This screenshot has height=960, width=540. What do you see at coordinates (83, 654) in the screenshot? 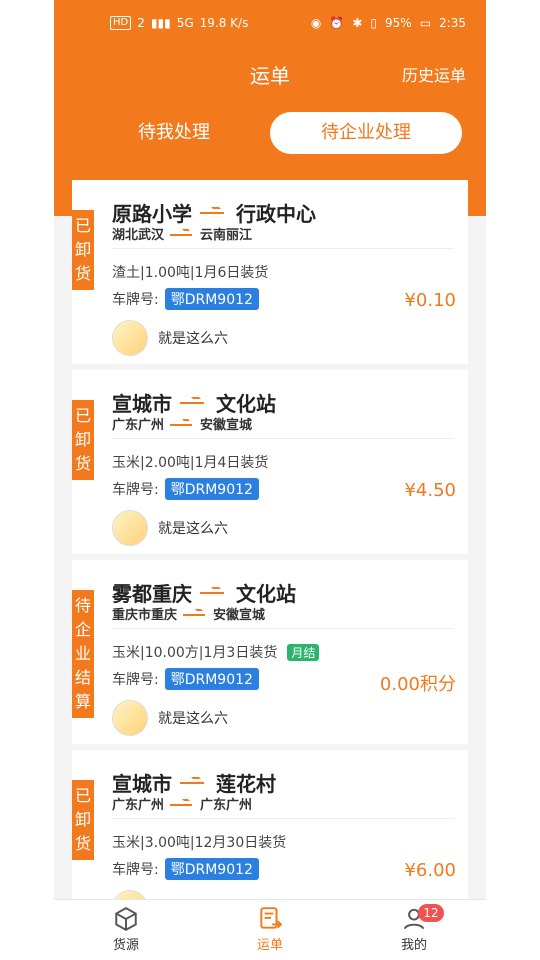
I see `status-ribbon: 待企业结算` at bounding box center [83, 654].